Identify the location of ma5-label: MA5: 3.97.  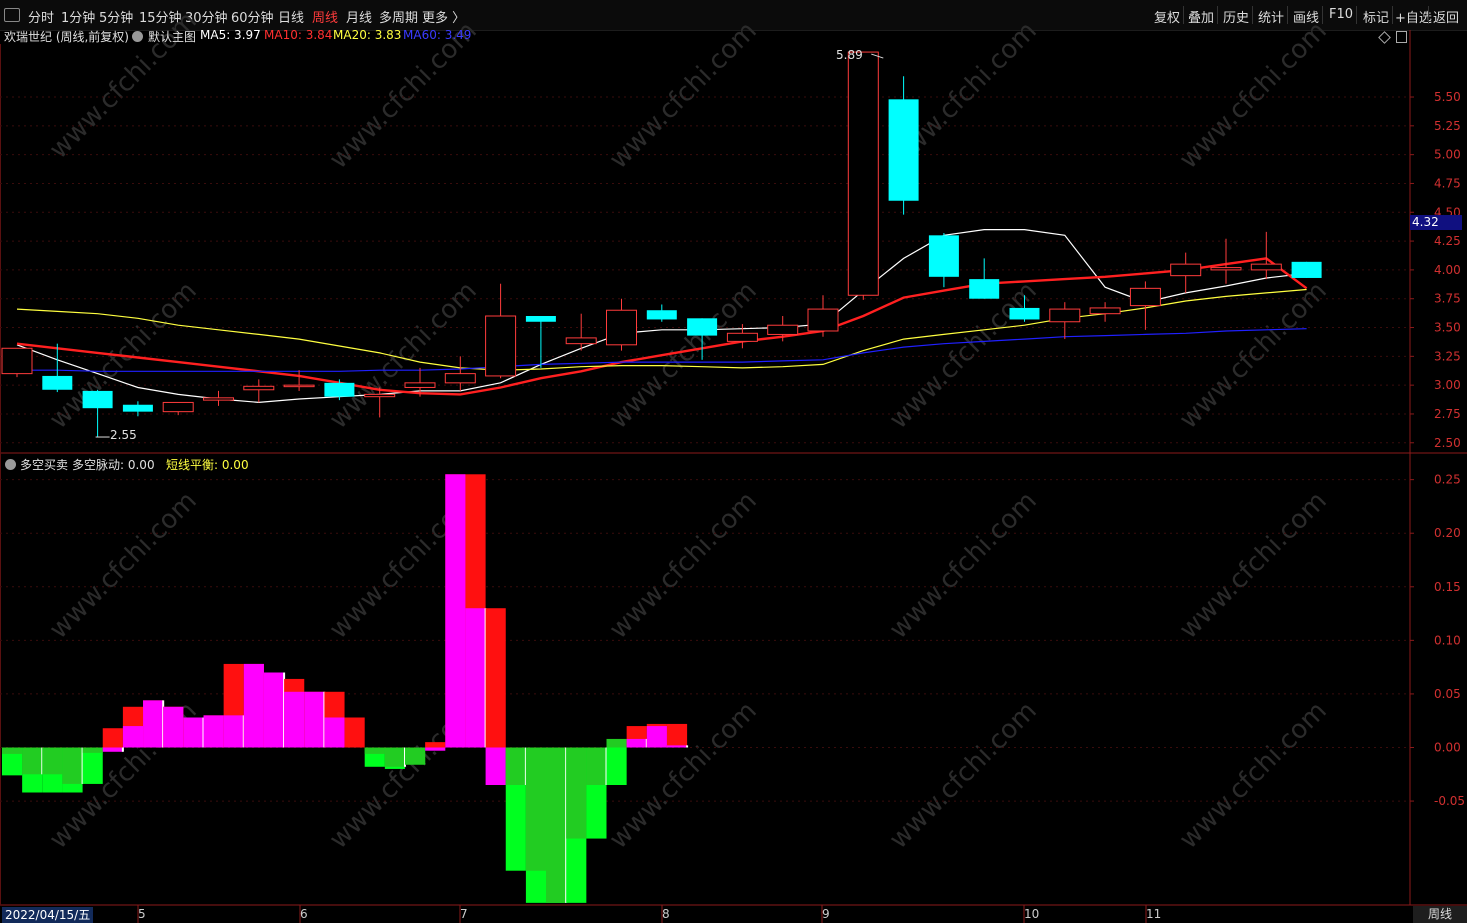
(230, 35).